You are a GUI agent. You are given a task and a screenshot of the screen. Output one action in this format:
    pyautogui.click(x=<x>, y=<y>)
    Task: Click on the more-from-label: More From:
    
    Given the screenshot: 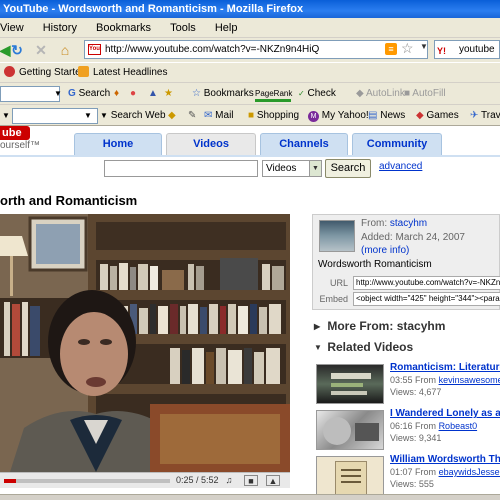 What is the action you would take?
    pyautogui.click(x=360, y=326)
    